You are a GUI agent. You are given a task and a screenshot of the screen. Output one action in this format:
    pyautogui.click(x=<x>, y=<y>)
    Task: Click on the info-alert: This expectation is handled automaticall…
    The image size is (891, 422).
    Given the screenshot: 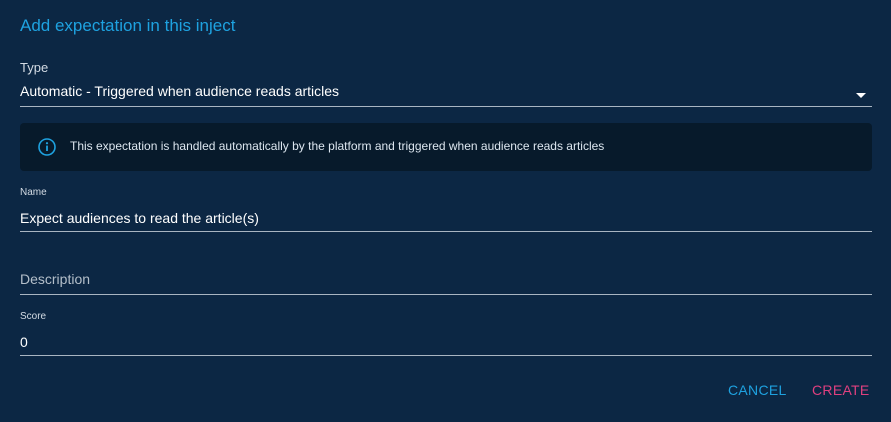 What is the action you would take?
    pyautogui.click(x=446, y=147)
    